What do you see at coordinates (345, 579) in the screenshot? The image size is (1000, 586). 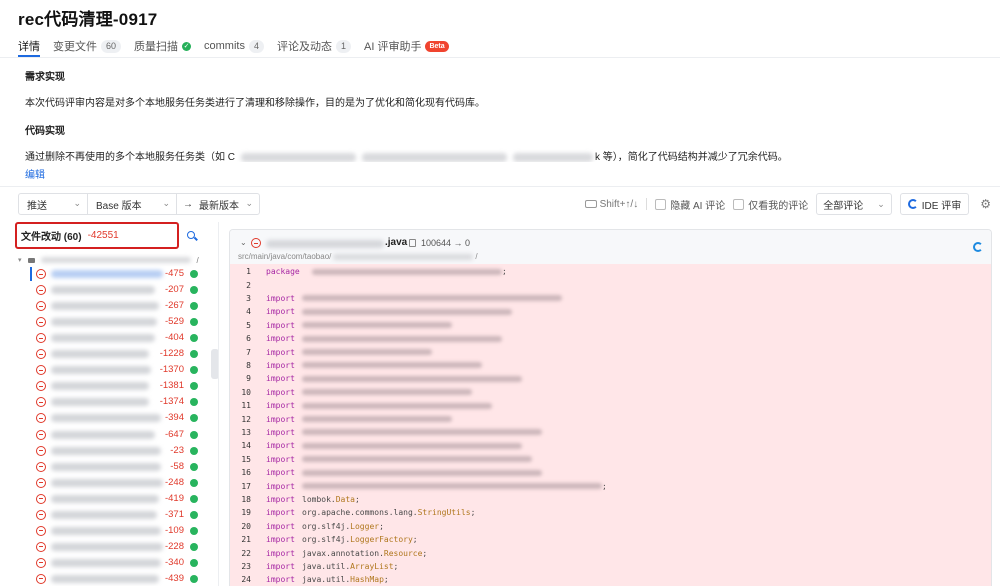 I see `code-text: java.util.HashMap;` at bounding box center [345, 579].